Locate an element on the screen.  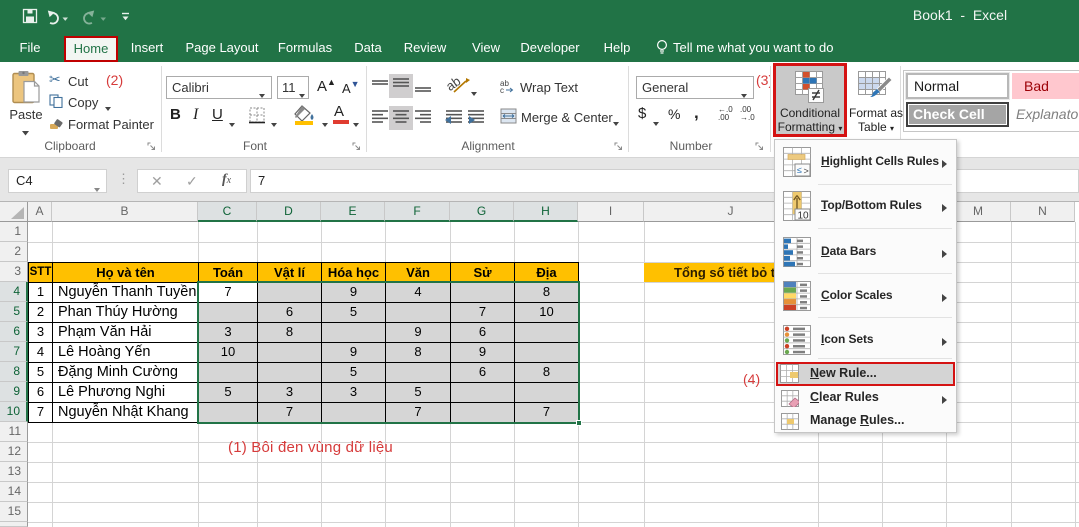
svg-text: c is located at coordinates (502, 90).